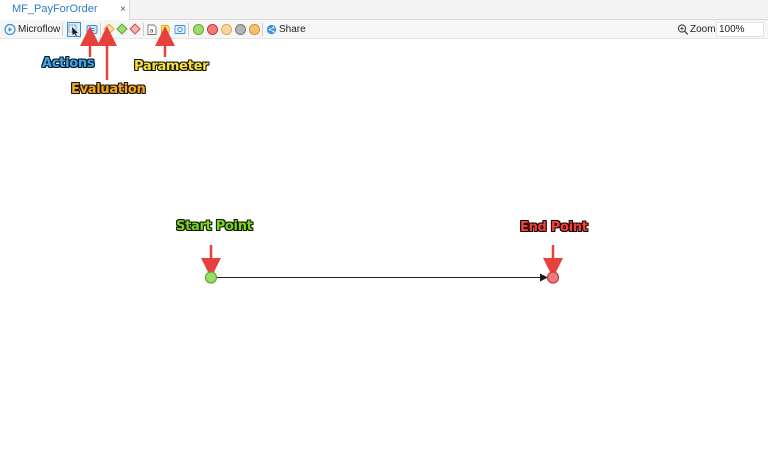  I want to click on start-point-annotation: Start Point, so click(214, 226).